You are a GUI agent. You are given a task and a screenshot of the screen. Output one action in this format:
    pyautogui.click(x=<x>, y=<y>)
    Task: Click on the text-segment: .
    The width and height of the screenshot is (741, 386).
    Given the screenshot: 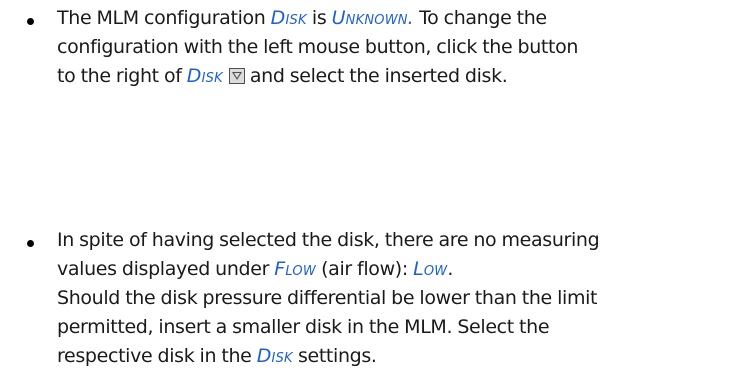 What is the action you would take?
    pyautogui.click(x=450, y=269)
    